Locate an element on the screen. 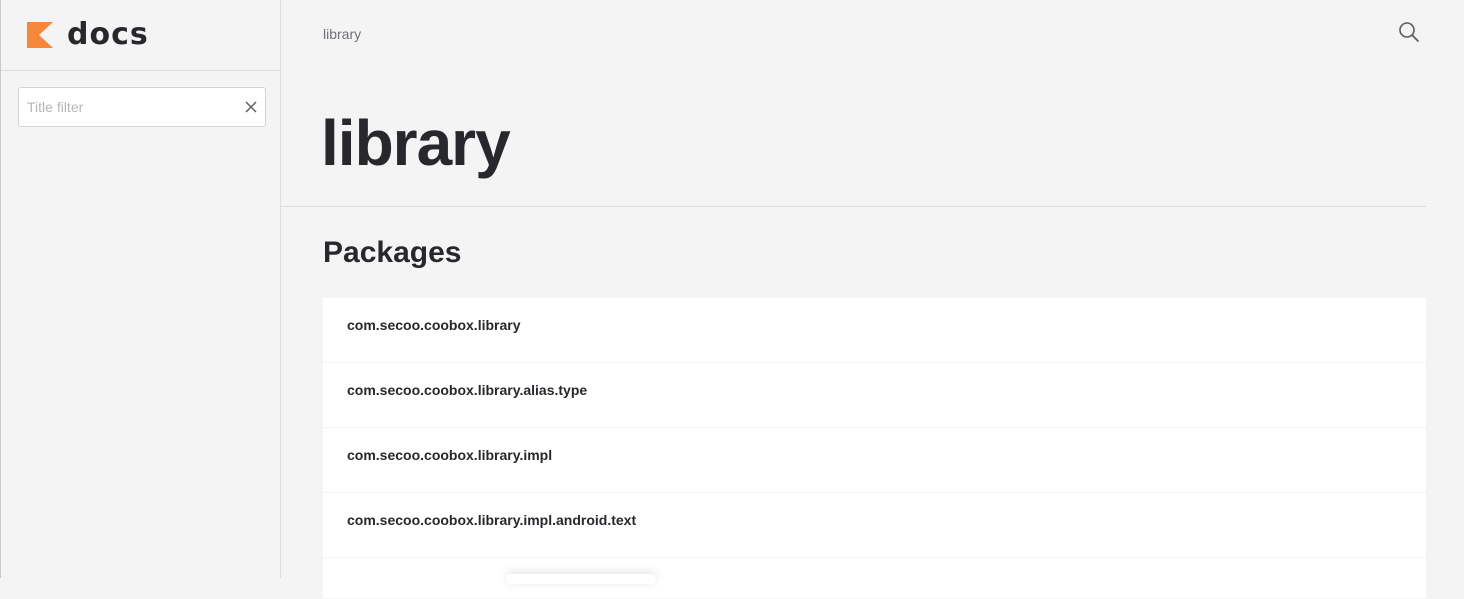  title-filter is located at coordinates (142, 107).